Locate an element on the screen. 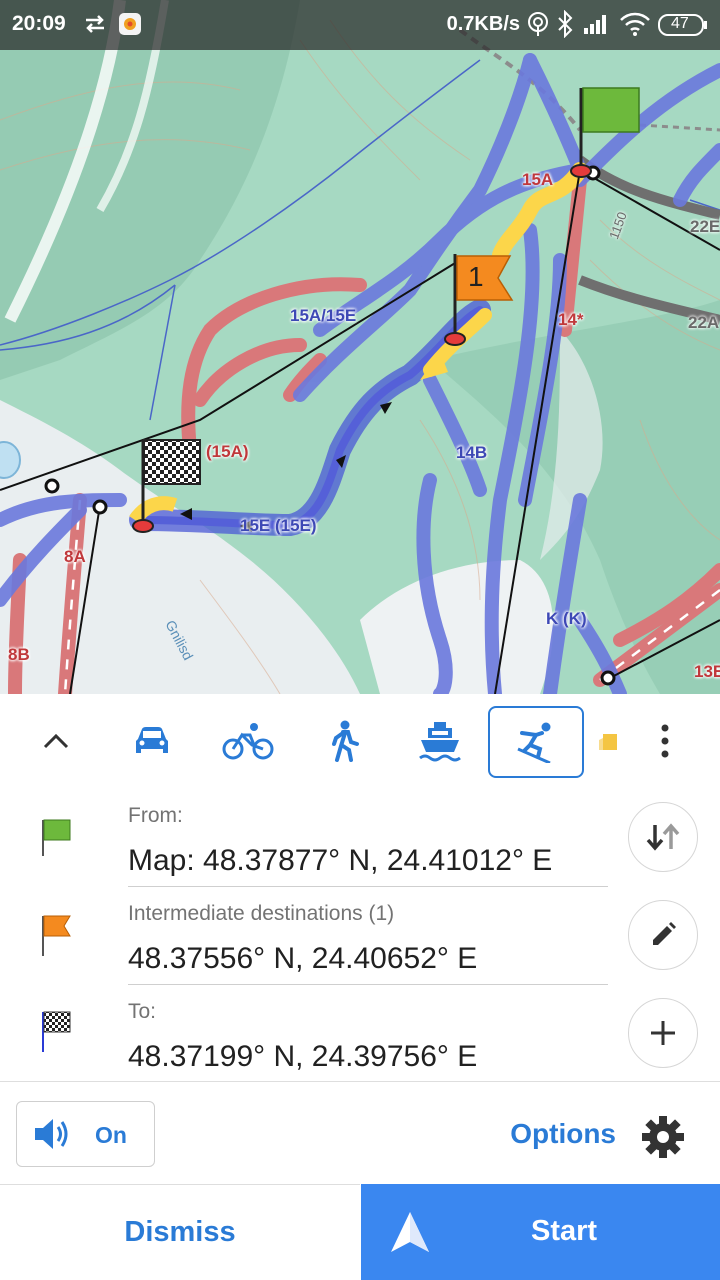  add-destination-button is located at coordinates (663, 1033).